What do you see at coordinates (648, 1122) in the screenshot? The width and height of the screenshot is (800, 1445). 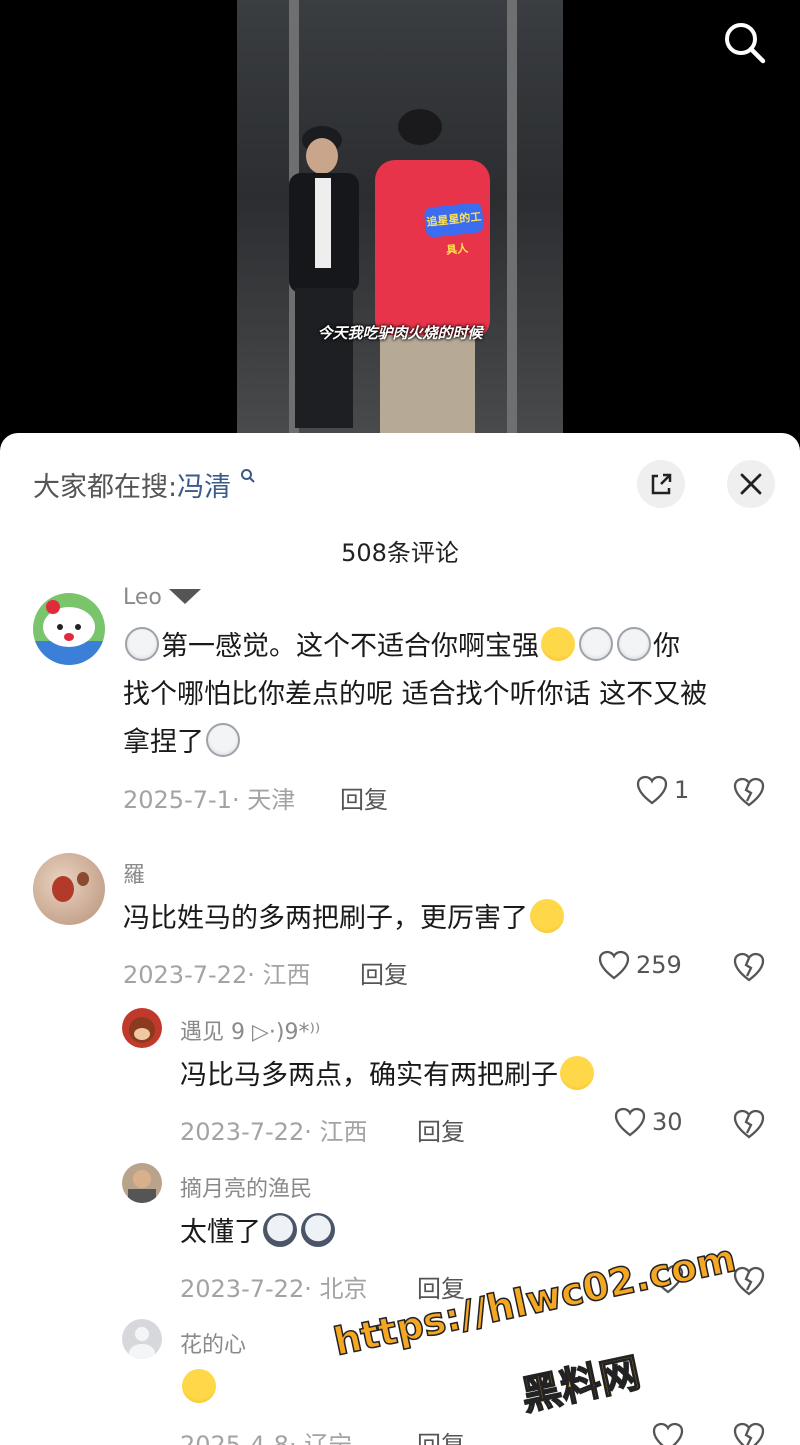 I see `like-button: 30` at bounding box center [648, 1122].